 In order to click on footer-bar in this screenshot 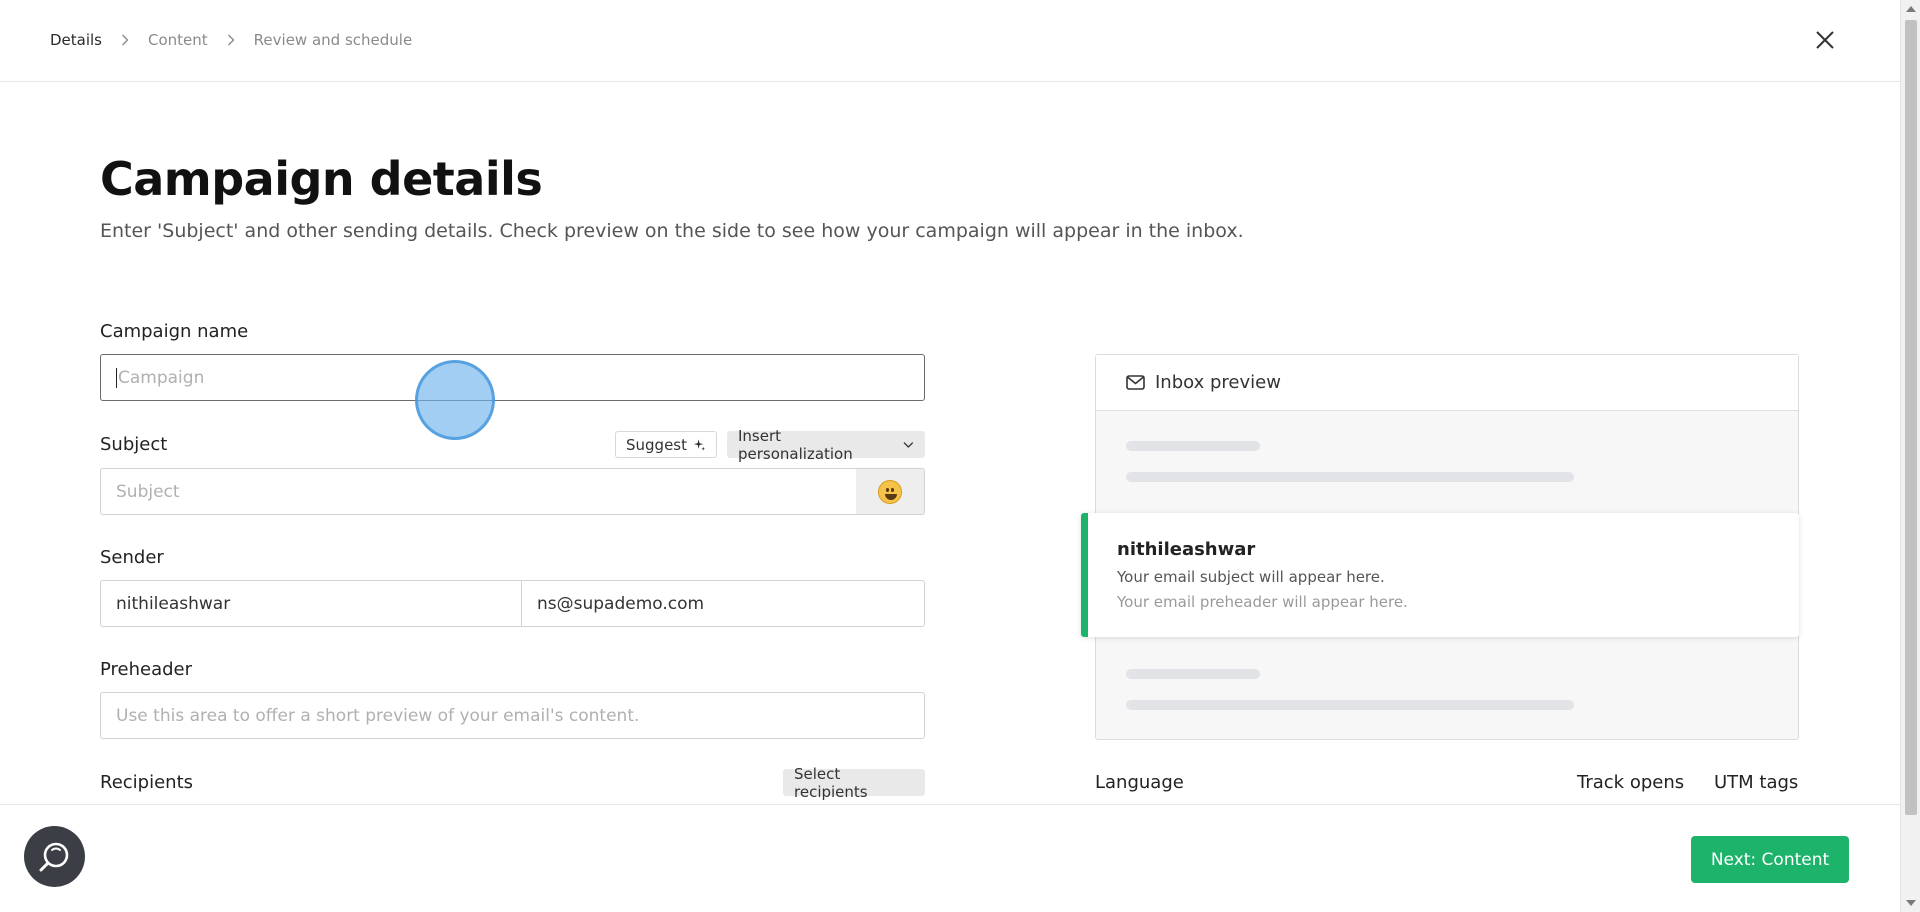, I will do `click(950, 858)`.